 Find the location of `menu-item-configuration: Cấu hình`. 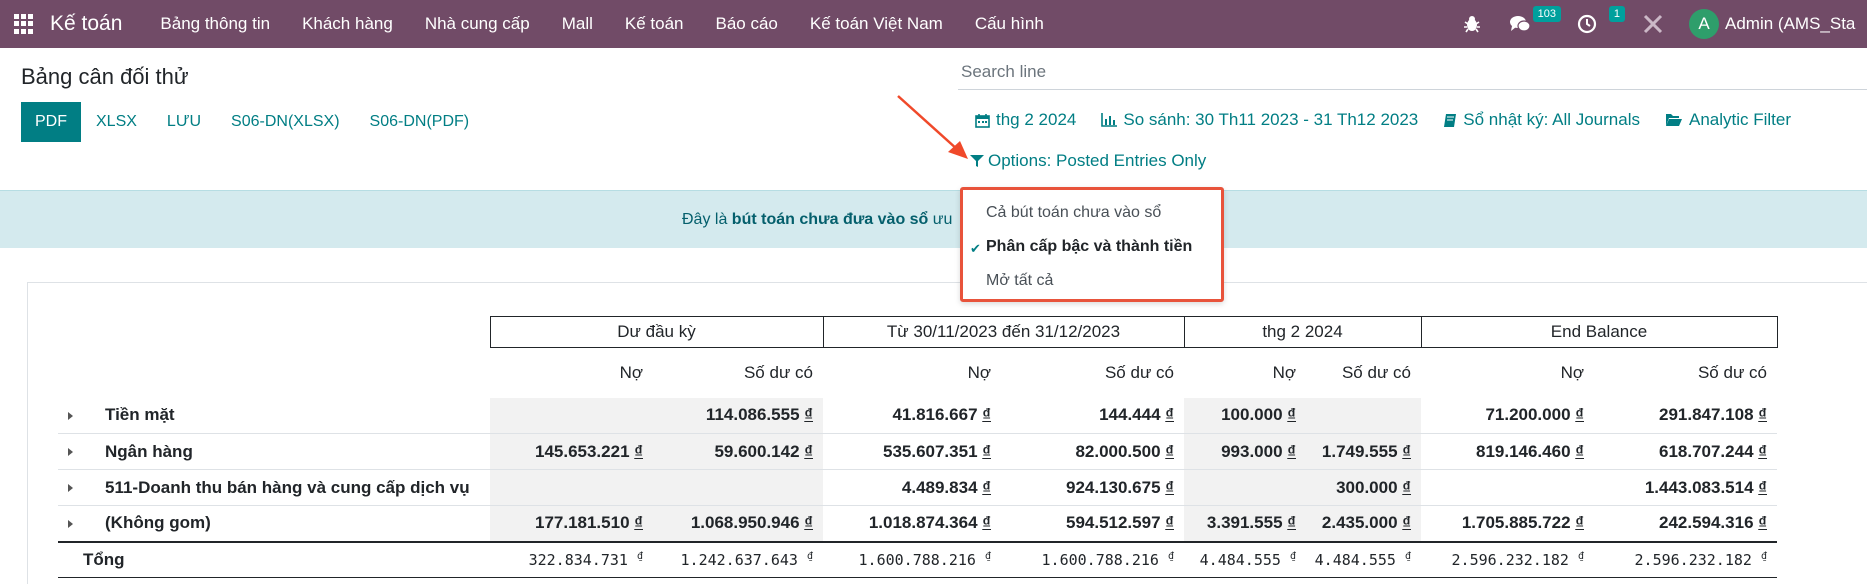

menu-item-configuration: Cấu hình is located at coordinates (1009, 24).